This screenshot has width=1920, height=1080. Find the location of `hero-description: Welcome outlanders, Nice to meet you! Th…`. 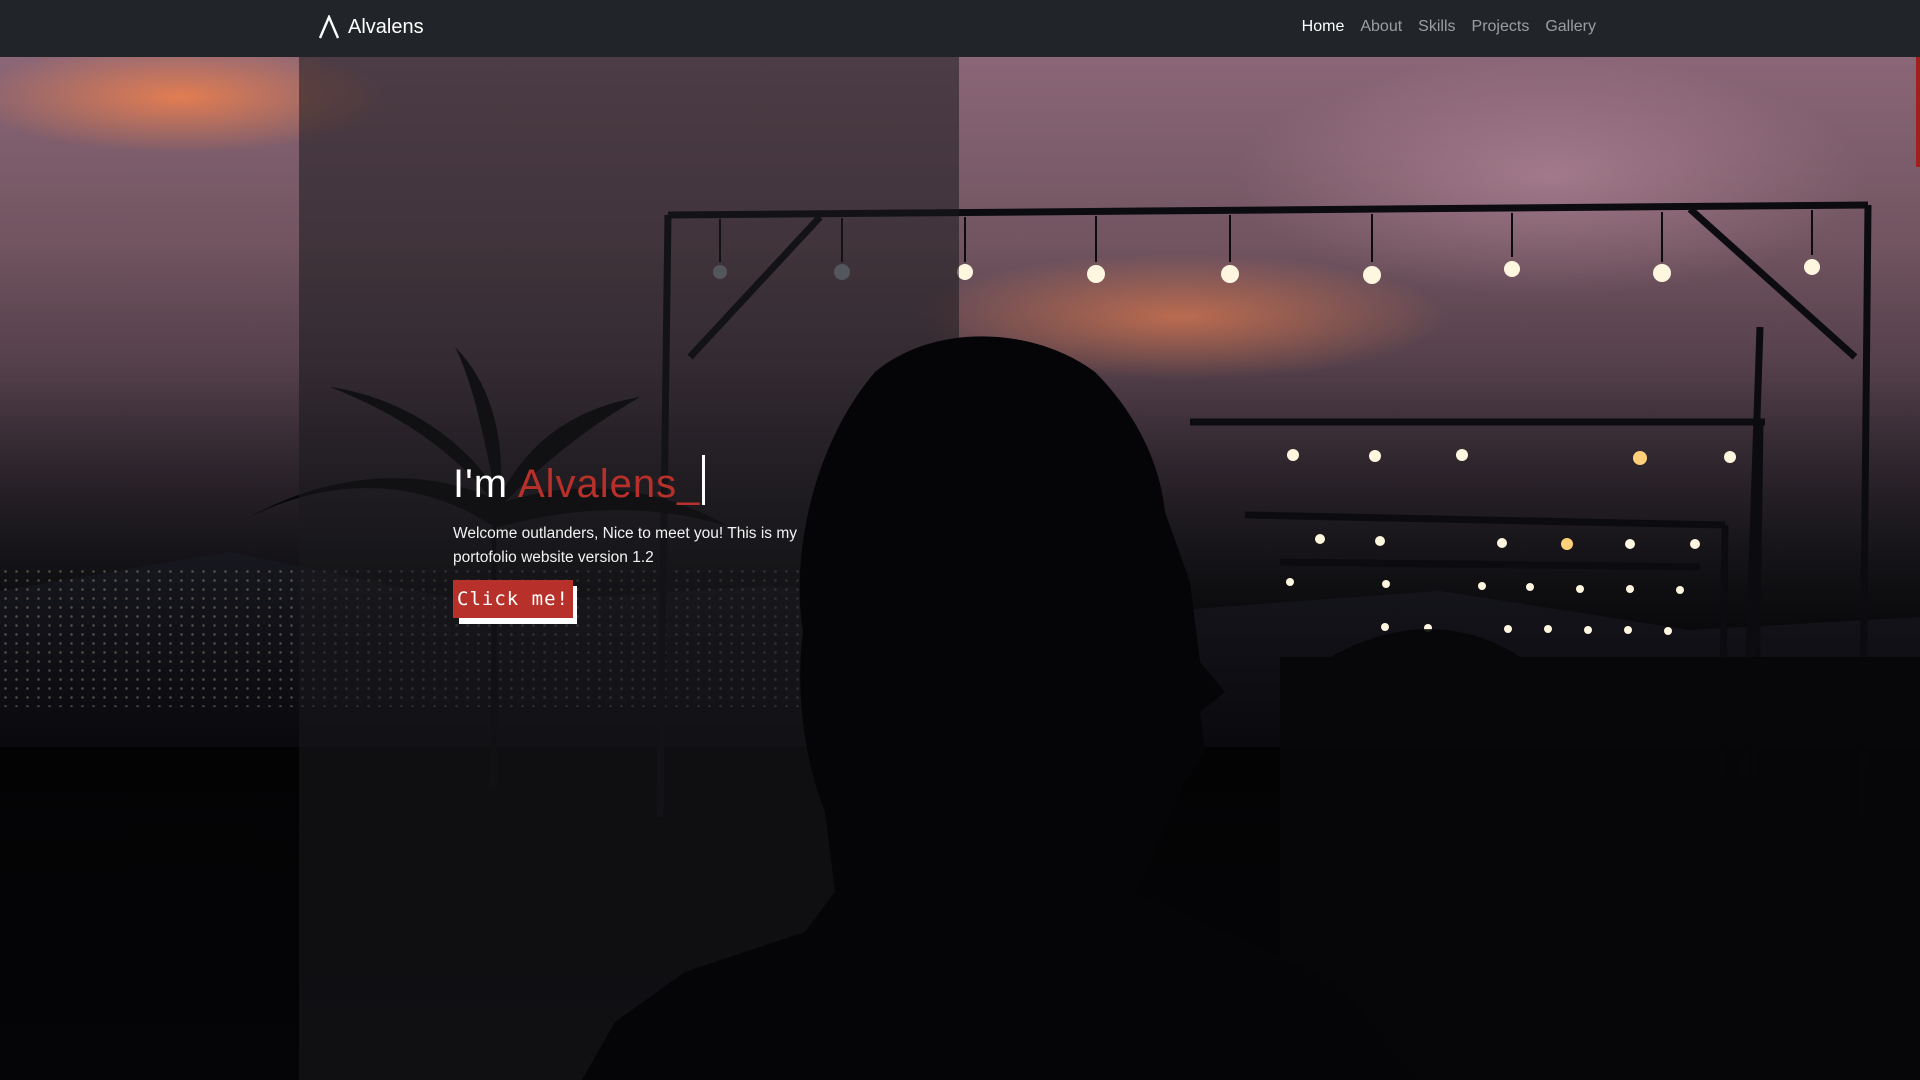

hero-description: Welcome outlanders, Nice to meet you! Th… is located at coordinates (625, 545).